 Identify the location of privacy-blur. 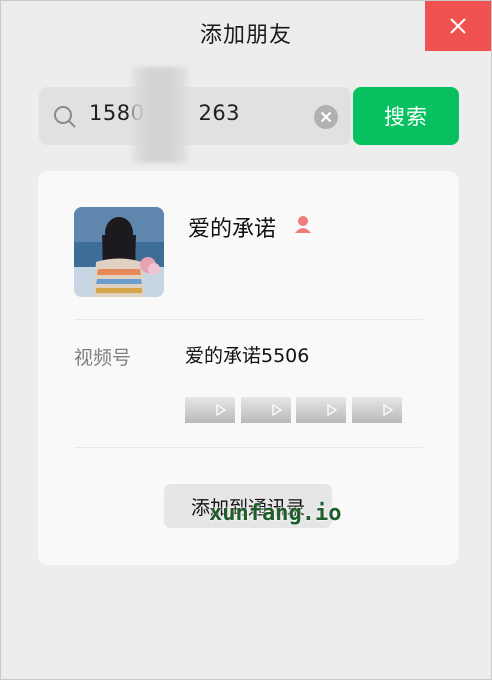
(160, 115).